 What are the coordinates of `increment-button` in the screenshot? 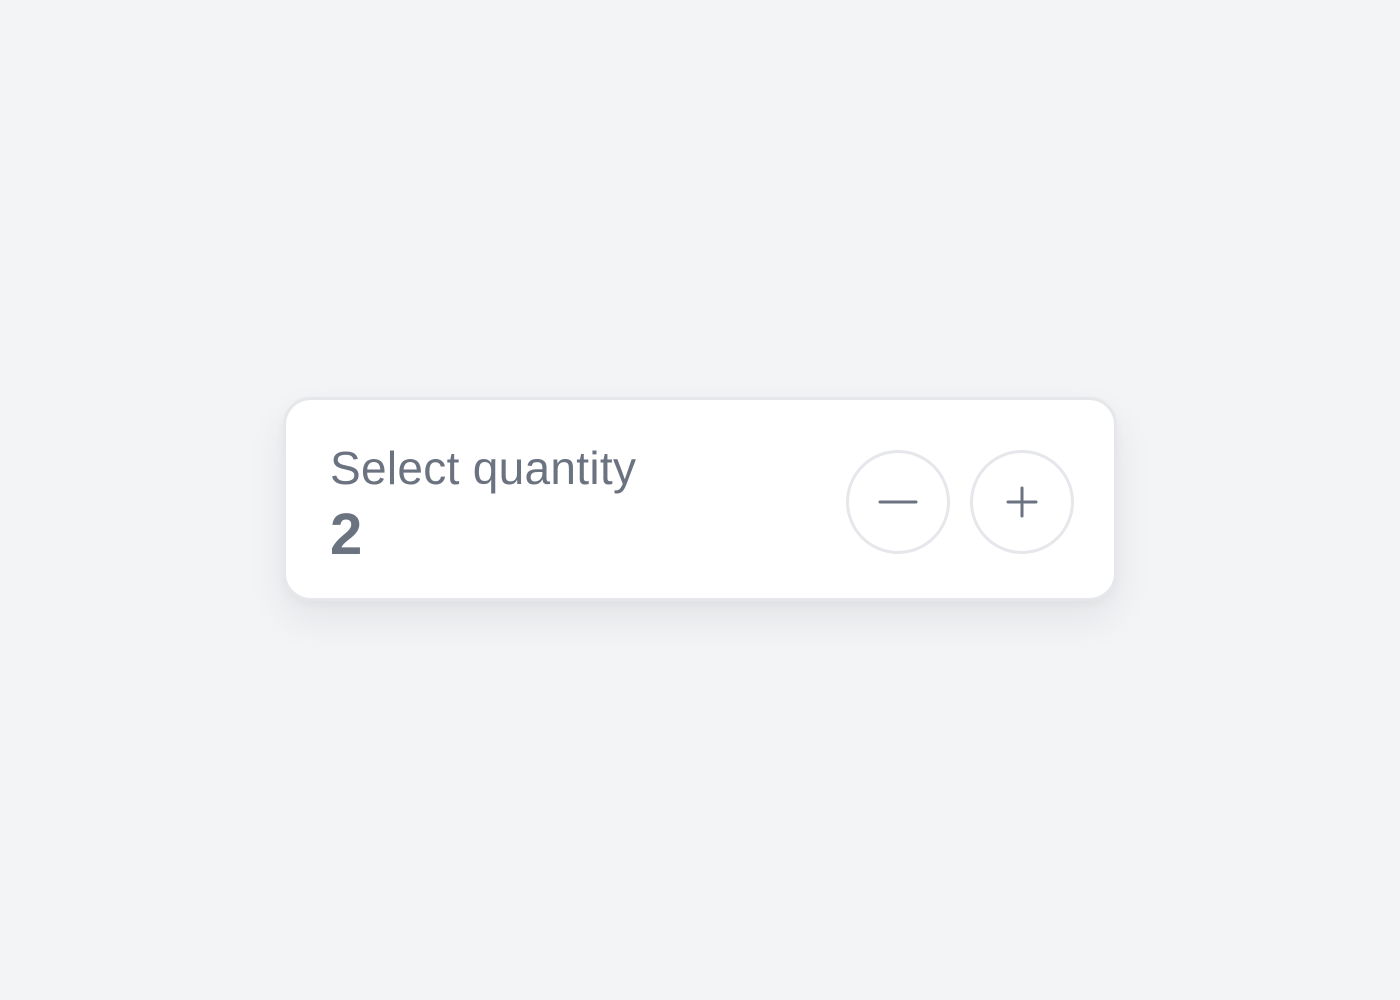 It's located at (1022, 502).